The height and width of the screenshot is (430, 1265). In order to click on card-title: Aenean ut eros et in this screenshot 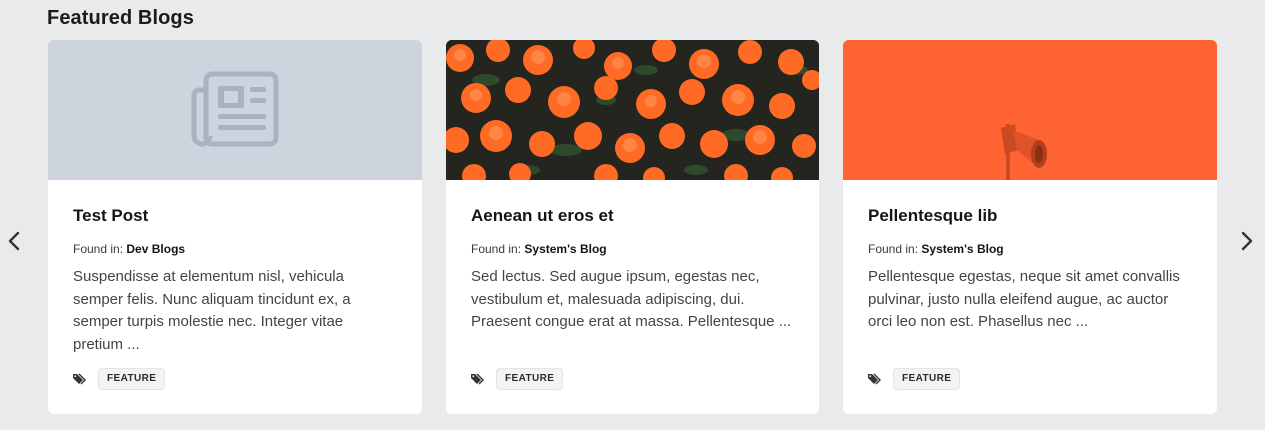, I will do `click(632, 216)`.